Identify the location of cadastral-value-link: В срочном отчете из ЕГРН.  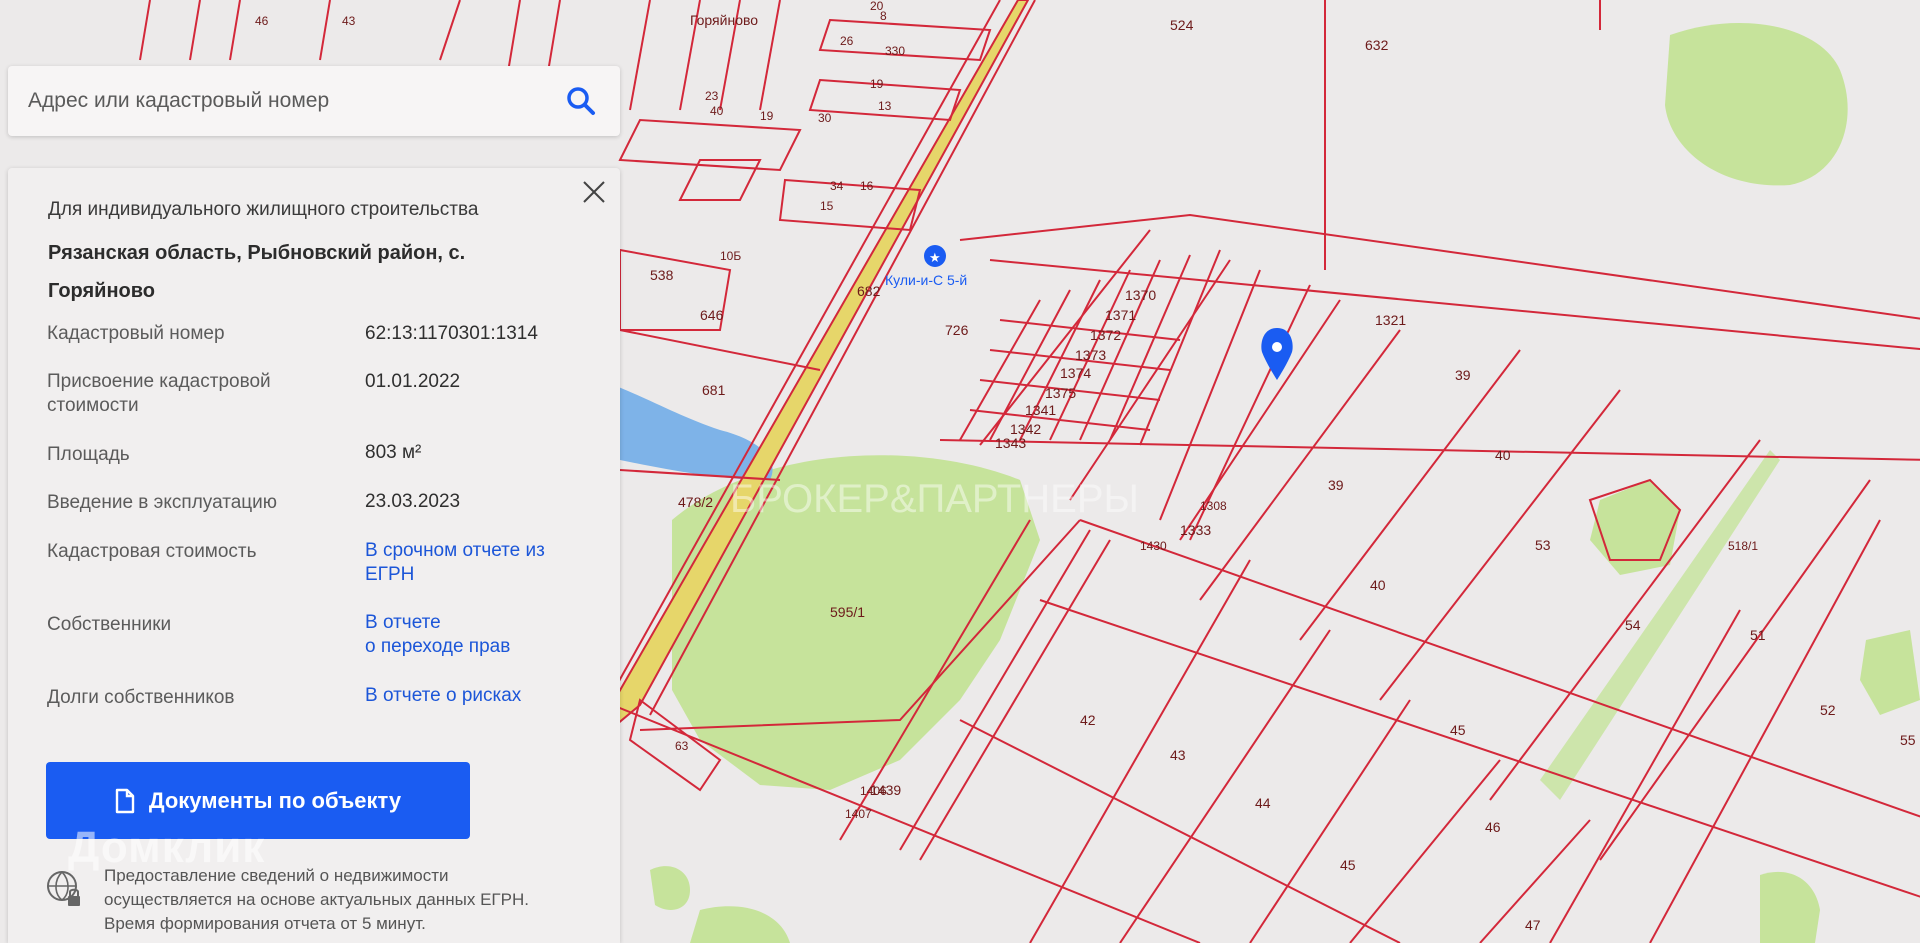
(460, 563).